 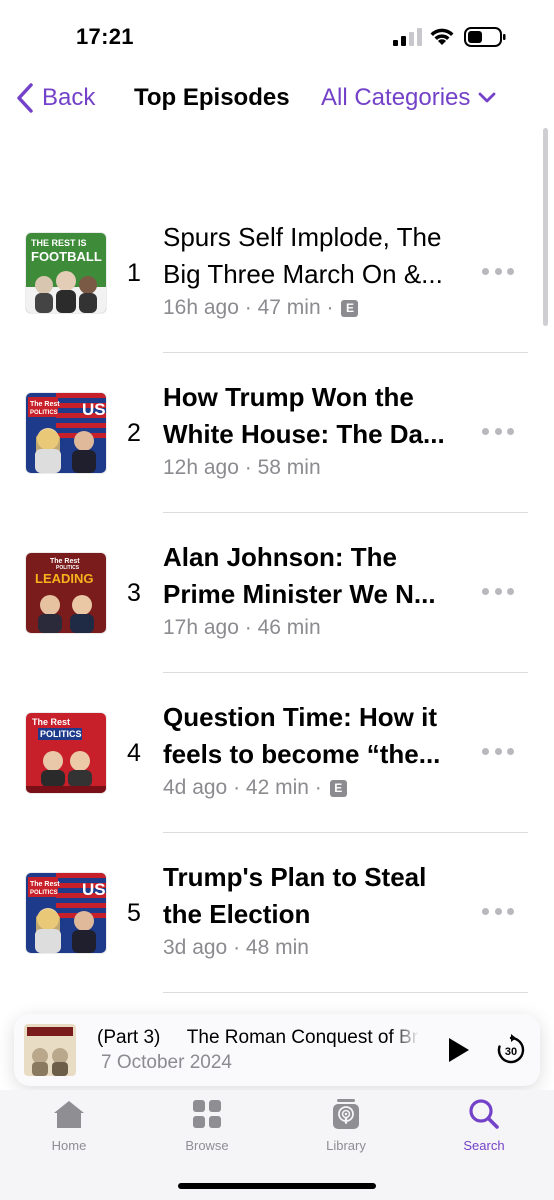 What do you see at coordinates (236, 947) in the screenshot?
I see `episode-meta: 3d ago · 48 min` at bounding box center [236, 947].